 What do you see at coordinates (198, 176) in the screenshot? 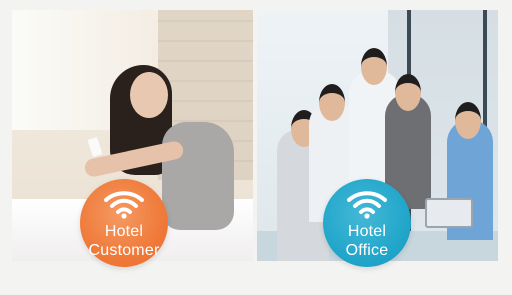
I see `woman-body` at bounding box center [198, 176].